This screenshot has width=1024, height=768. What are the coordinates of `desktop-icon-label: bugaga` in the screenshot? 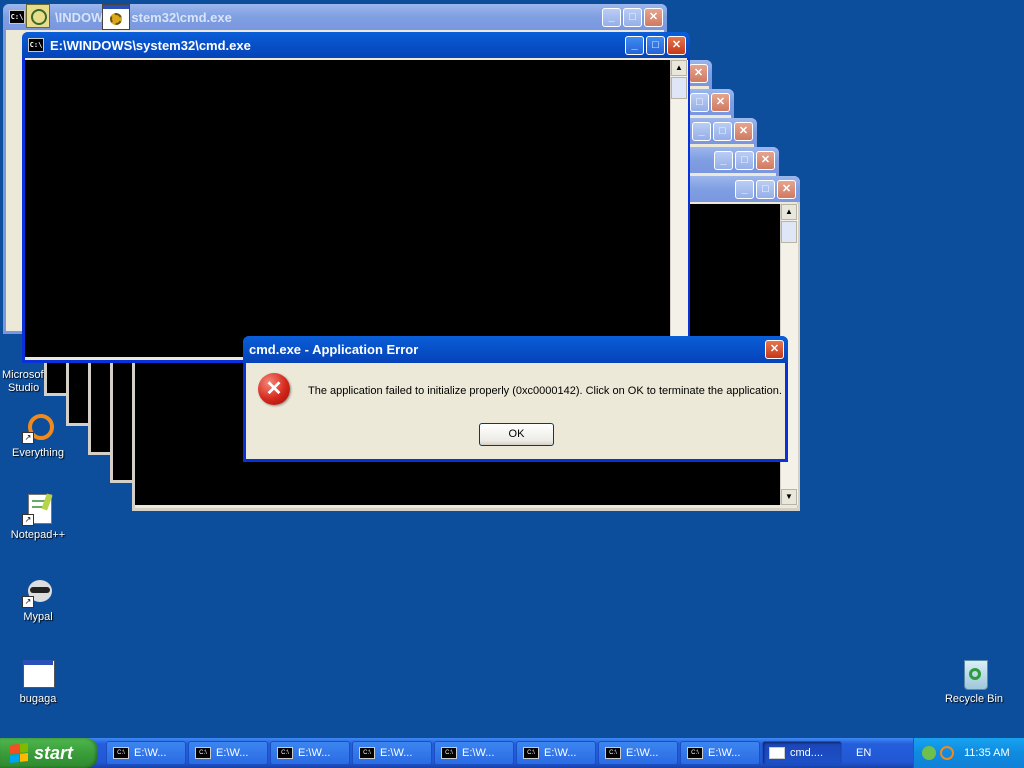 It's located at (38, 699).